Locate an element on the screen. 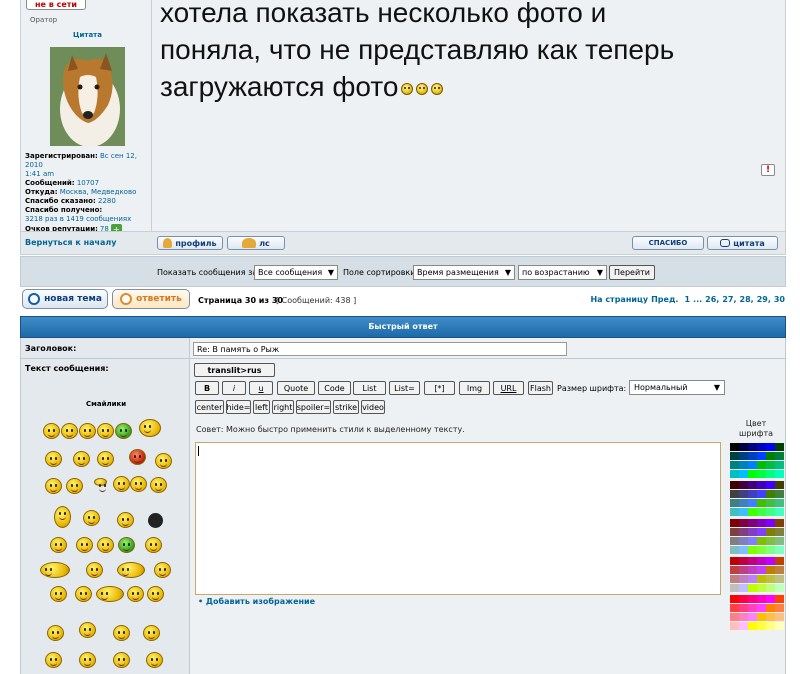 This screenshot has height=674, width=800. list-item-button: [*] is located at coordinates (439, 388).